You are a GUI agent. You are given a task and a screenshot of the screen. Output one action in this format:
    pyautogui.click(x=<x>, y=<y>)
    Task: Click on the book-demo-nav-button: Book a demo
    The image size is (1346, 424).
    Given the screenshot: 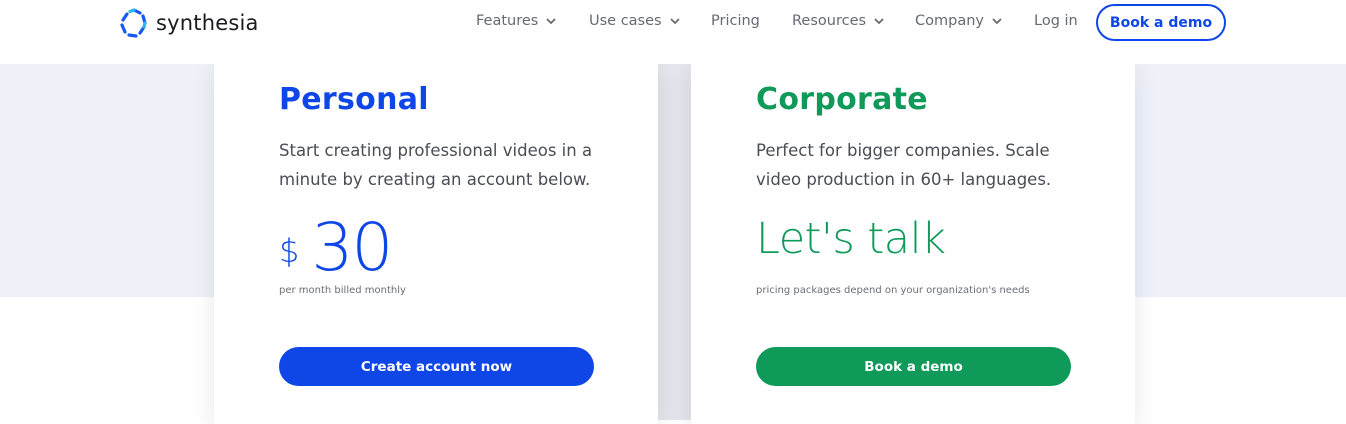 What is the action you would take?
    pyautogui.click(x=1161, y=22)
    